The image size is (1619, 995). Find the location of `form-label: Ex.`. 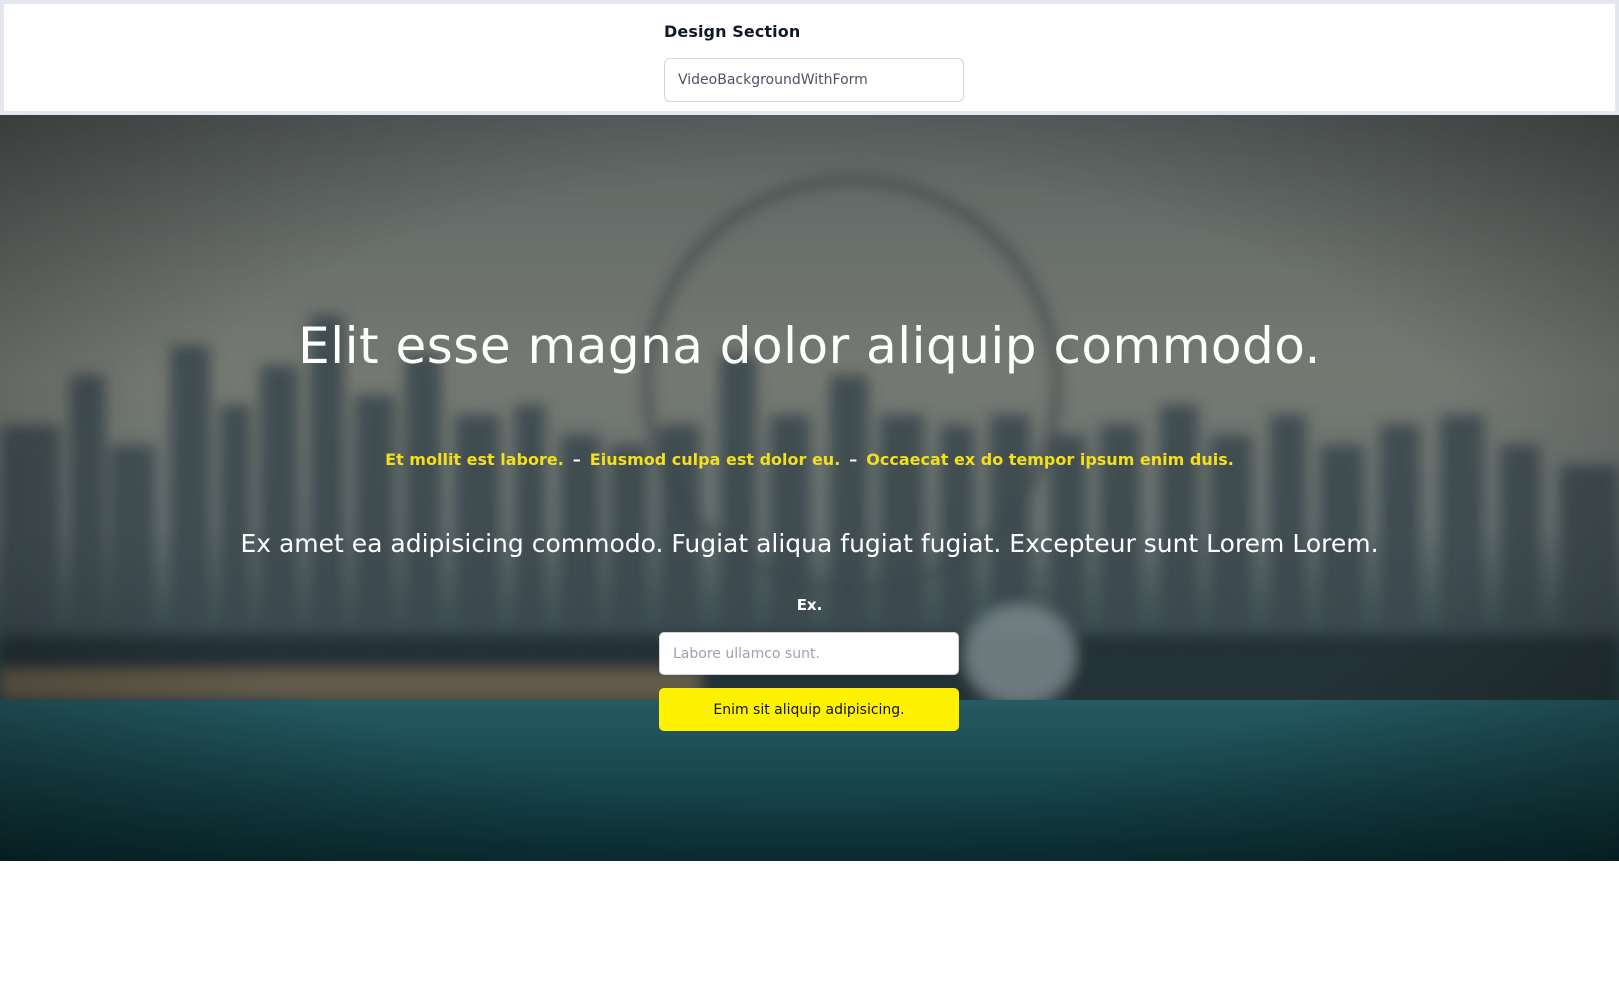

form-label: Ex. is located at coordinates (809, 605).